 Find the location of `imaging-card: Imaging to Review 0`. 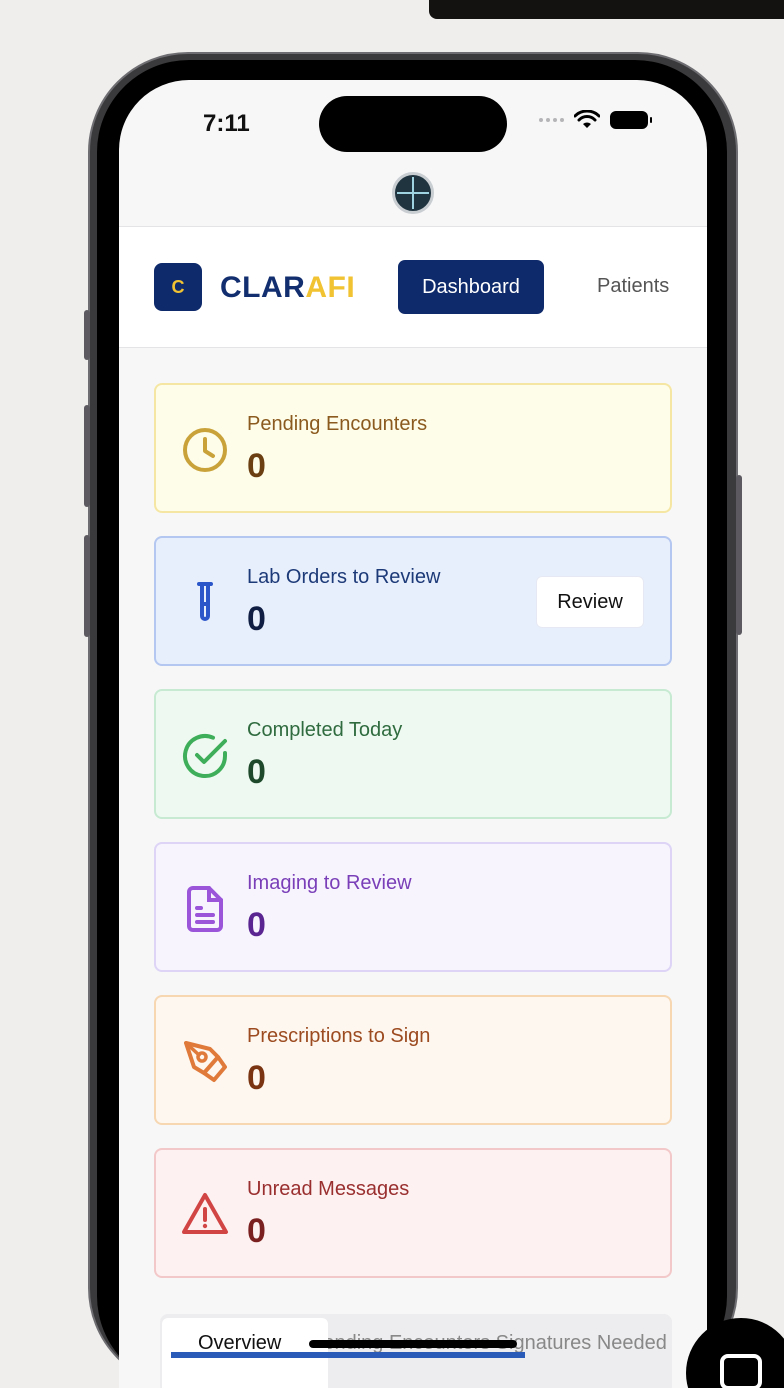

imaging-card: Imaging to Review 0 is located at coordinates (413, 907).